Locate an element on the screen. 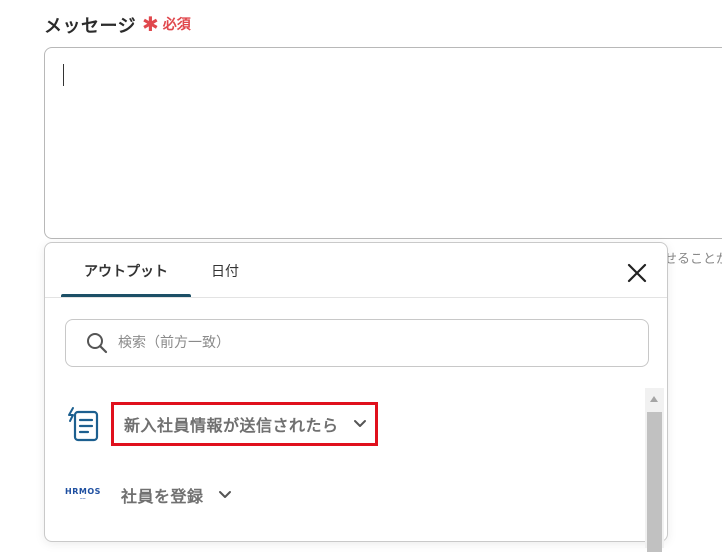  tab-output-label: アウトプット is located at coordinates (126, 271).